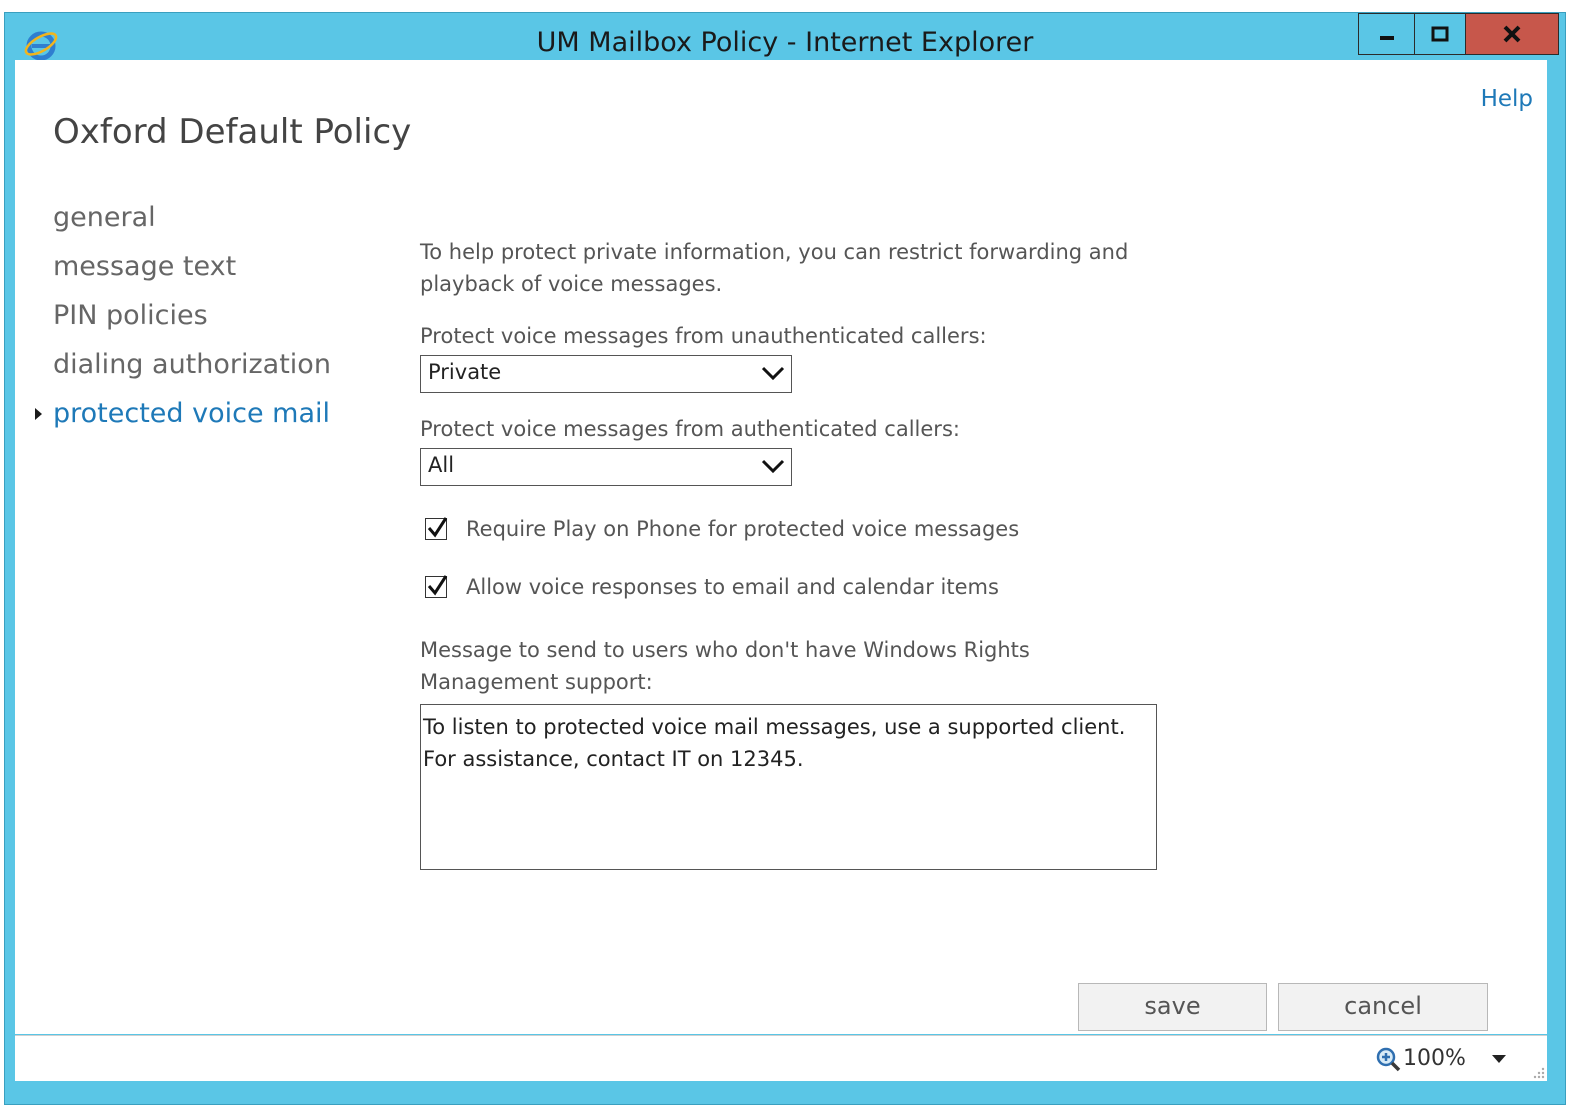 The image size is (1580, 1111). I want to click on help-link: Help, so click(1507, 99).